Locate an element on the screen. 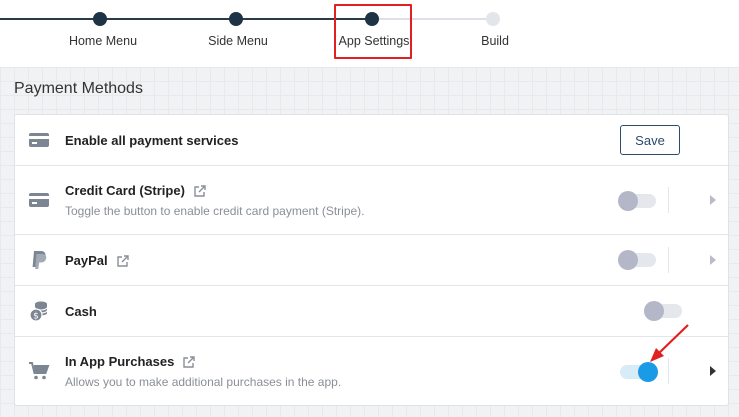 The height and width of the screenshot is (417, 739). shopping-cart-icon is located at coordinates (39, 371).